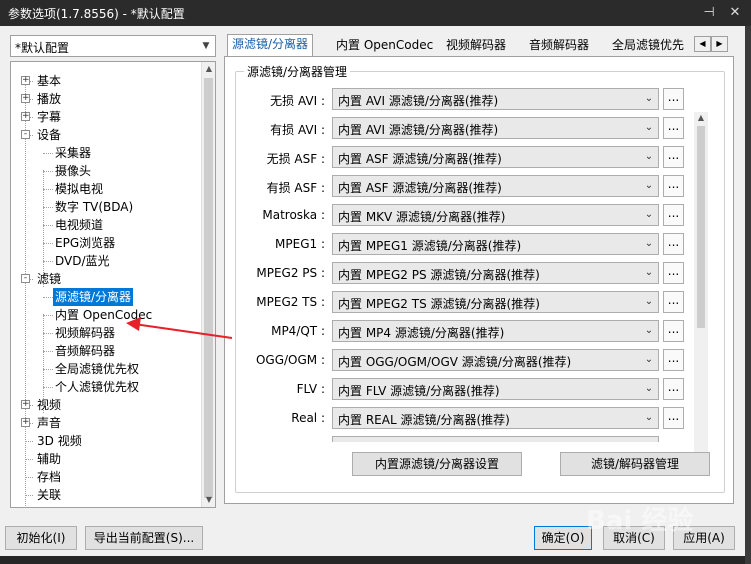 This screenshot has height=564, width=751. Describe the element at coordinates (372, 560) in the screenshot. I see `background-taskbar-strip` at that location.